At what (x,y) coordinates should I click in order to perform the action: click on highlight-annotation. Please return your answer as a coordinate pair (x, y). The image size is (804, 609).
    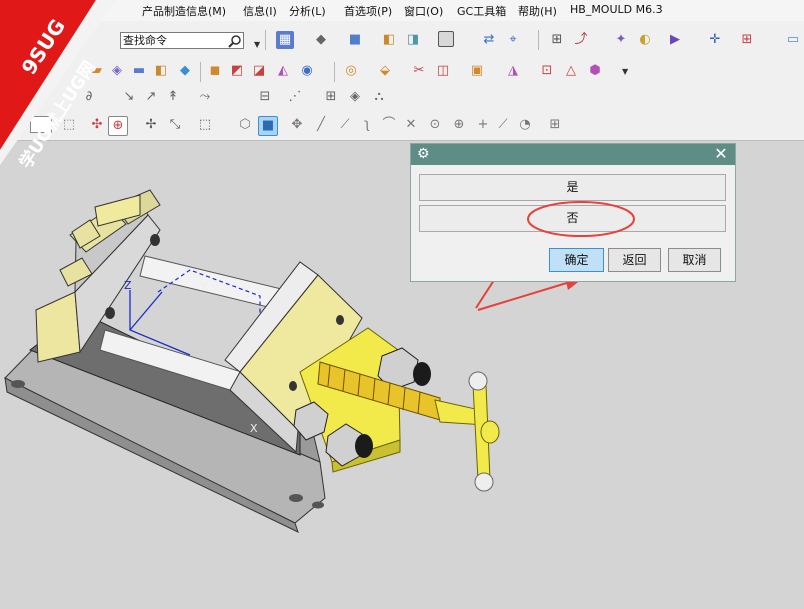
    Looking at the image, I should click on (581, 219).